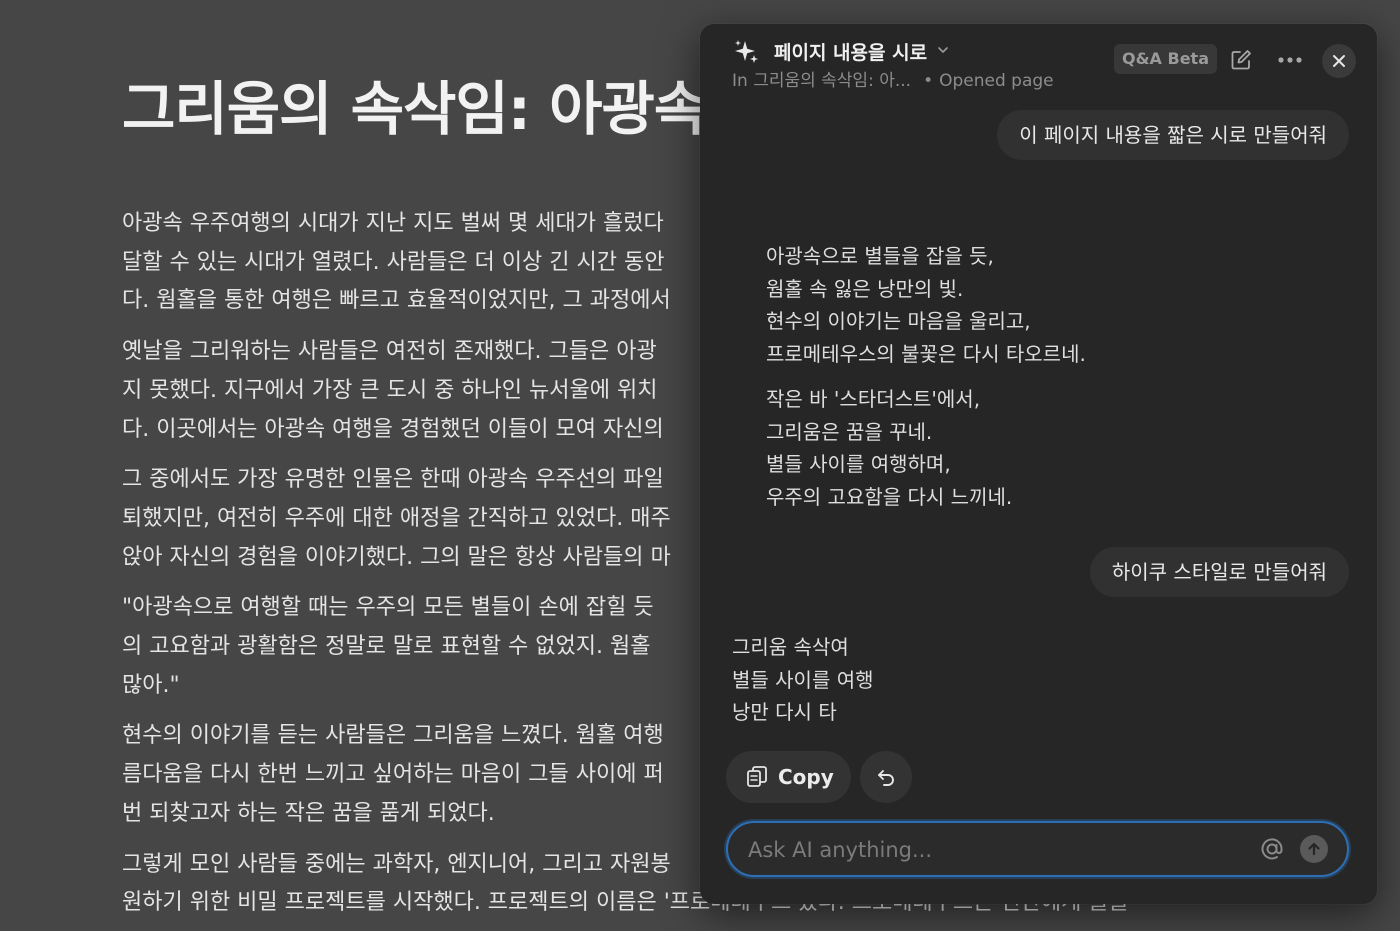  I want to click on poem-line: 현수의 이야기는 마음을 울리고,, so click(898, 321).